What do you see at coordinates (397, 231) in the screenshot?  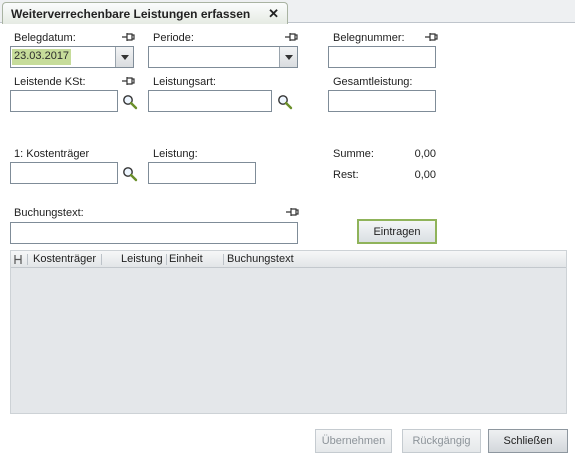 I see `eintragen-button: Eintragen` at bounding box center [397, 231].